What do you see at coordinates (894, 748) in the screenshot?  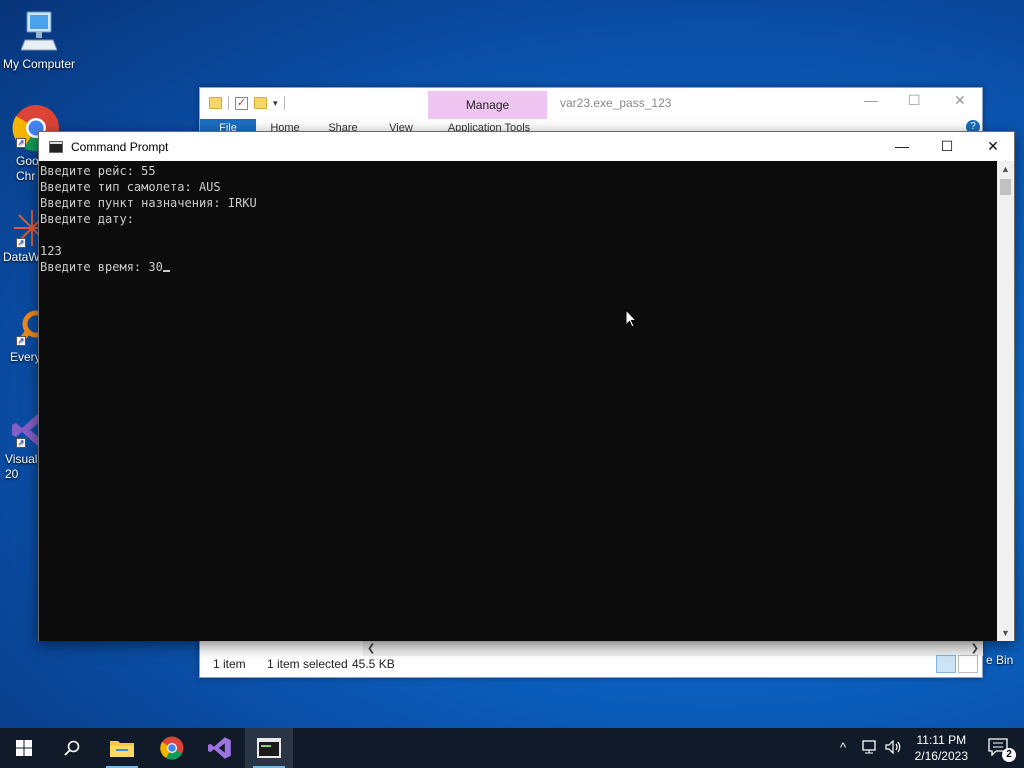 I see `volume-icon` at bounding box center [894, 748].